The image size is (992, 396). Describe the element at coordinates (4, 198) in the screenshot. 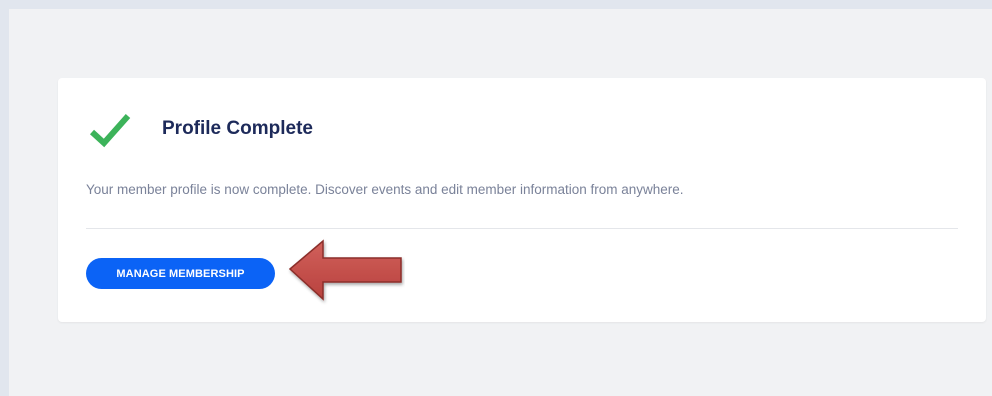

I see `left-band` at that location.